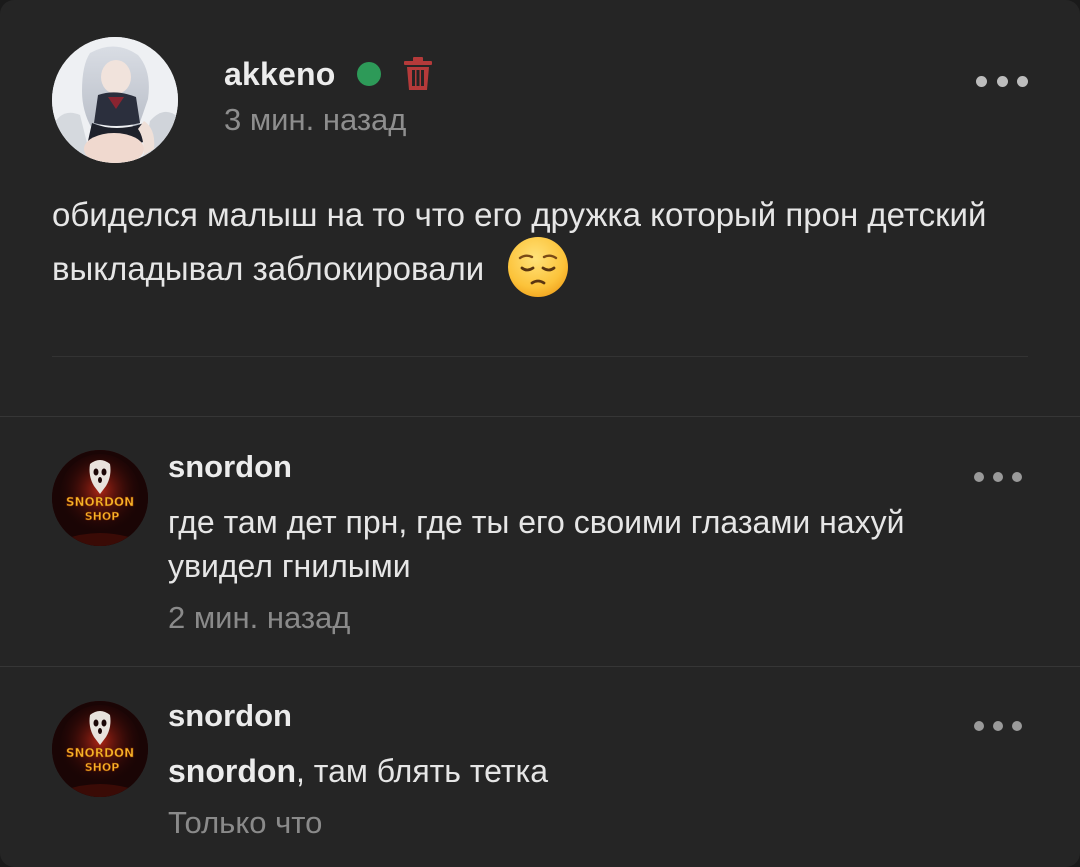 The image size is (1080, 867). I want to click on avatar, so click(115, 100).